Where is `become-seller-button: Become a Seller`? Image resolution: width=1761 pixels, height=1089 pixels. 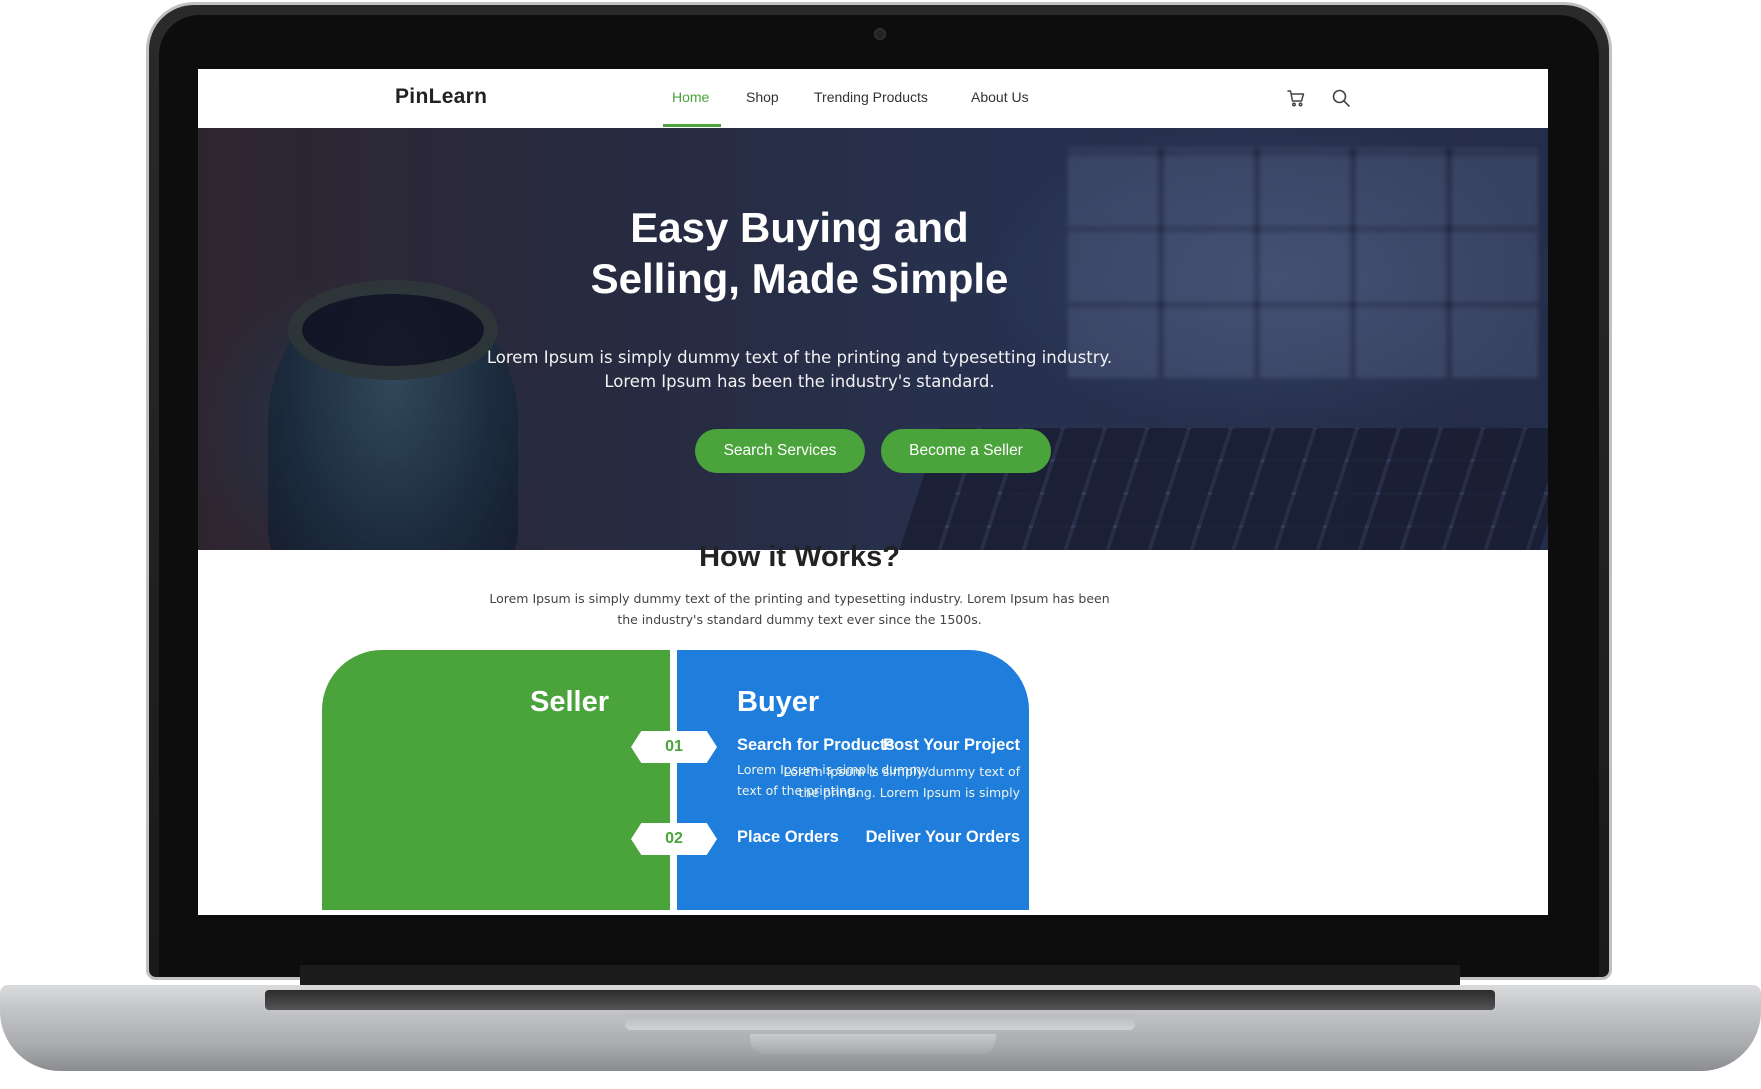 become-seller-button: Become a Seller is located at coordinates (966, 451).